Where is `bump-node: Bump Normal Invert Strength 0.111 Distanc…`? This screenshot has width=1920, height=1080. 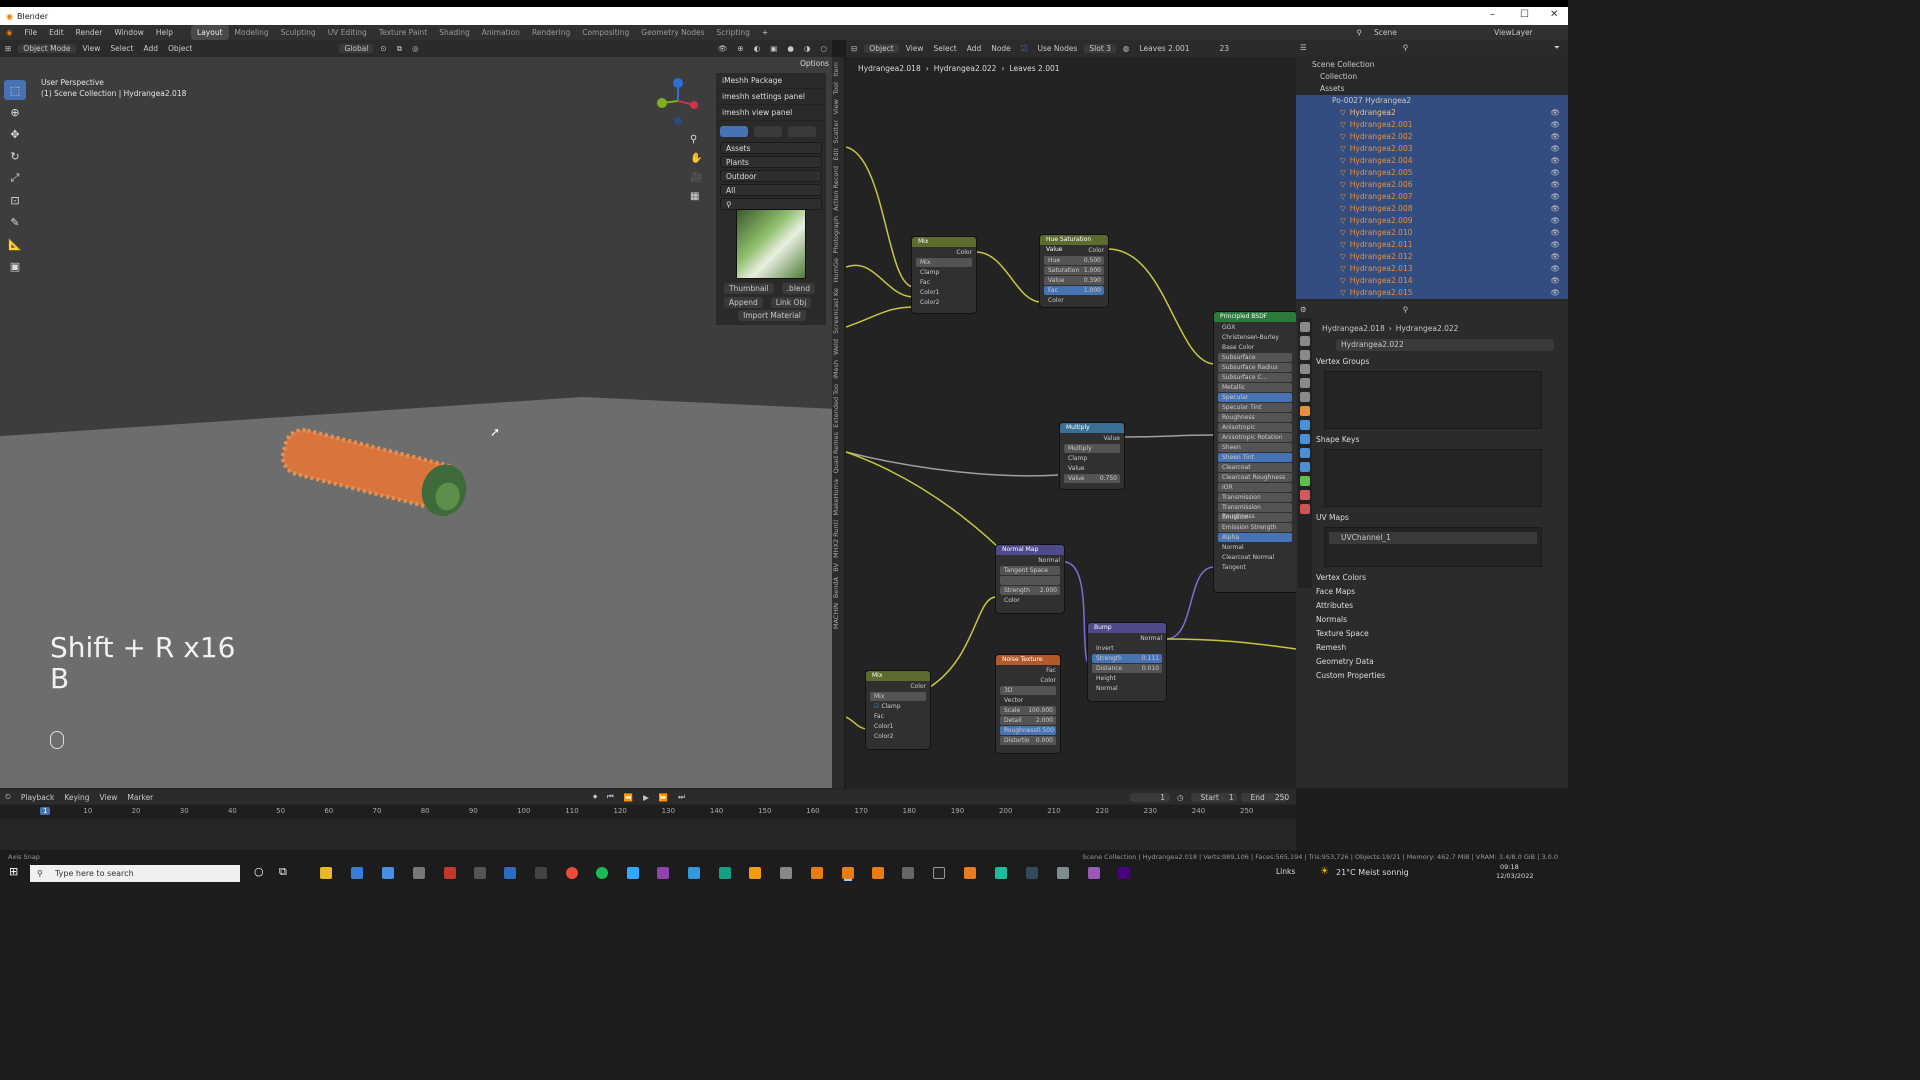 bump-node: Bump Normal Invert Strength 0.111 Distanc… is located at coordinates (1127, 662).